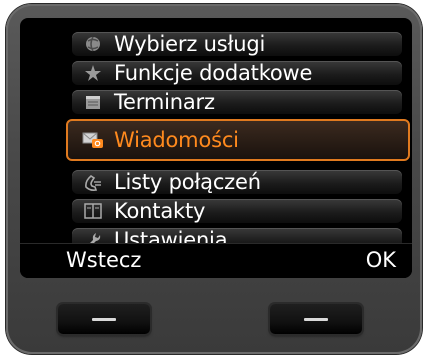 Image resolution: width=428 pixels, height=358 pixels. What do you see at coordinates (216, 260) in the screenshot?
I see `softkey-bar: Wstecz OK` at bounding box center [216, 260].